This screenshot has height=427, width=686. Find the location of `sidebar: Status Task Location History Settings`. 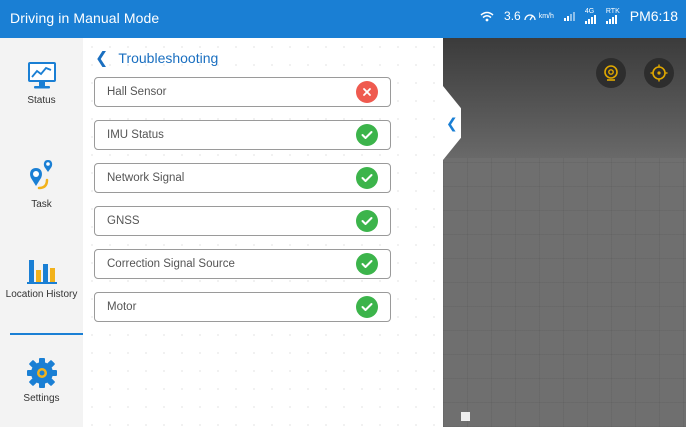

sidebar: Status Task Location History Settings is located at coordinates (42, 232).